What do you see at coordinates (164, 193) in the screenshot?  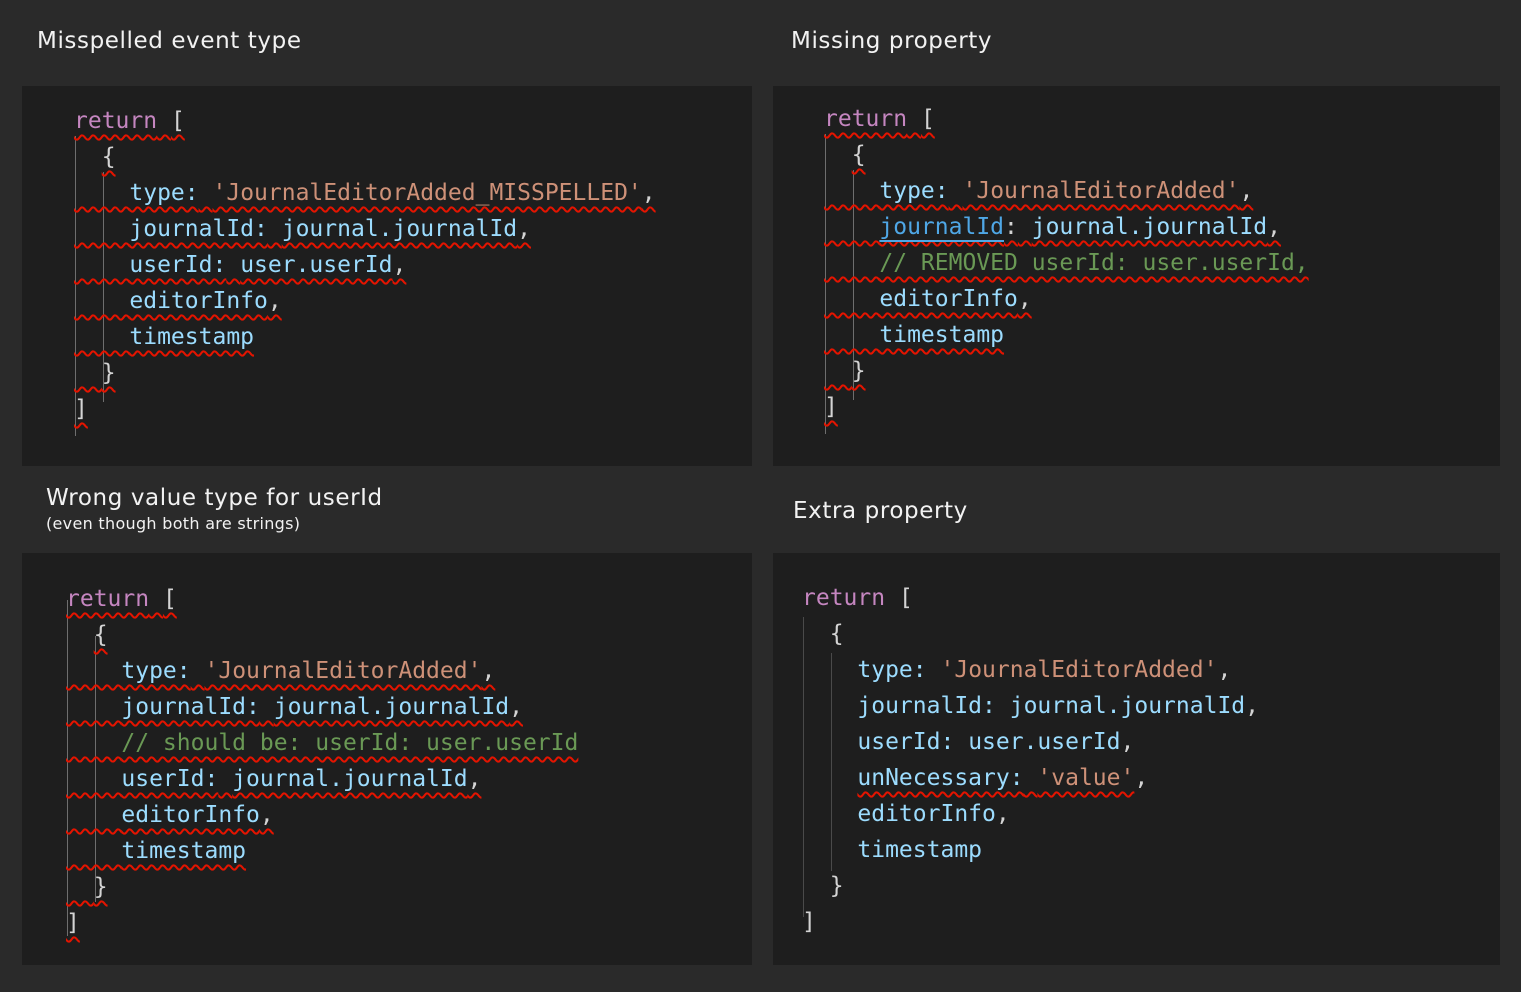 I see `type-key: type:` at bounding box center [164, 193].